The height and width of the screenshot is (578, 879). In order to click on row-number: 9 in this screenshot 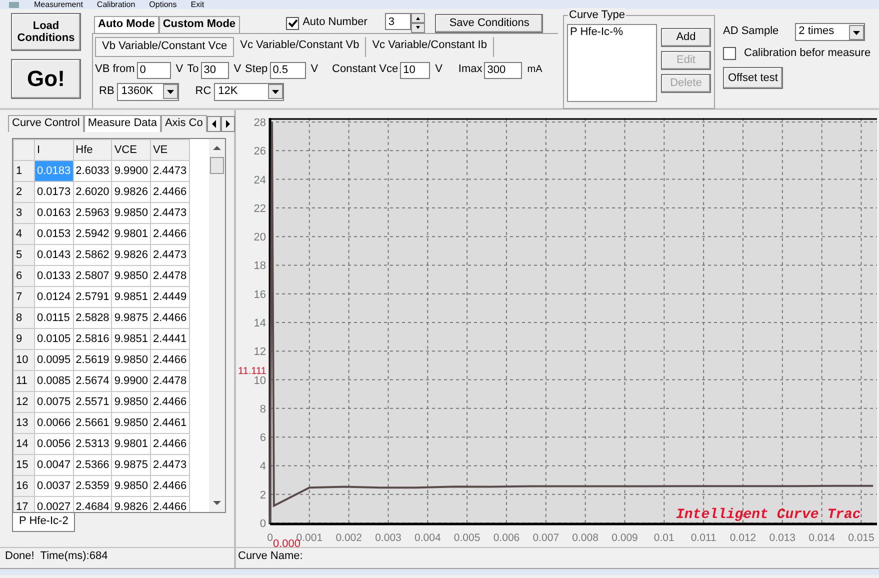, I will do `click(24, 339)`.